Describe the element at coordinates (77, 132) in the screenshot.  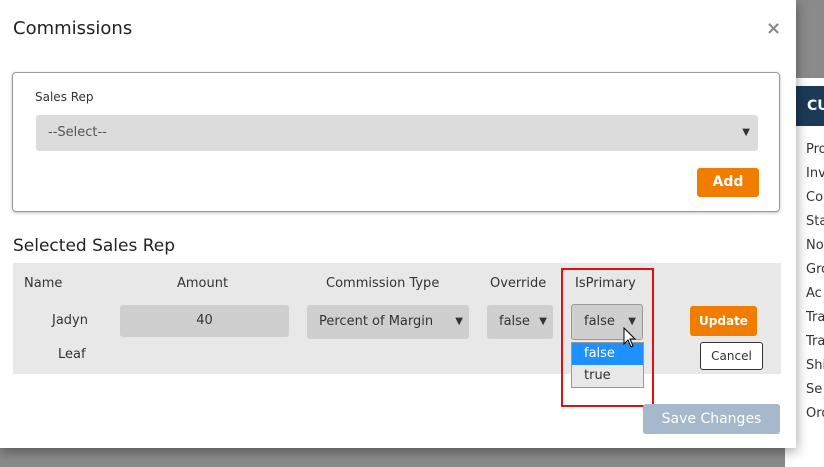
I see `sales-rep-select-value: --Select--` at that location.